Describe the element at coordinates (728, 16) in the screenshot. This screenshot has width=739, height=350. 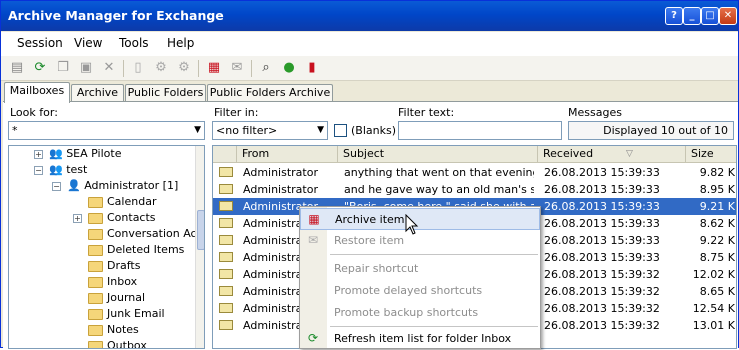
I see `close-button: ✕` at that location.